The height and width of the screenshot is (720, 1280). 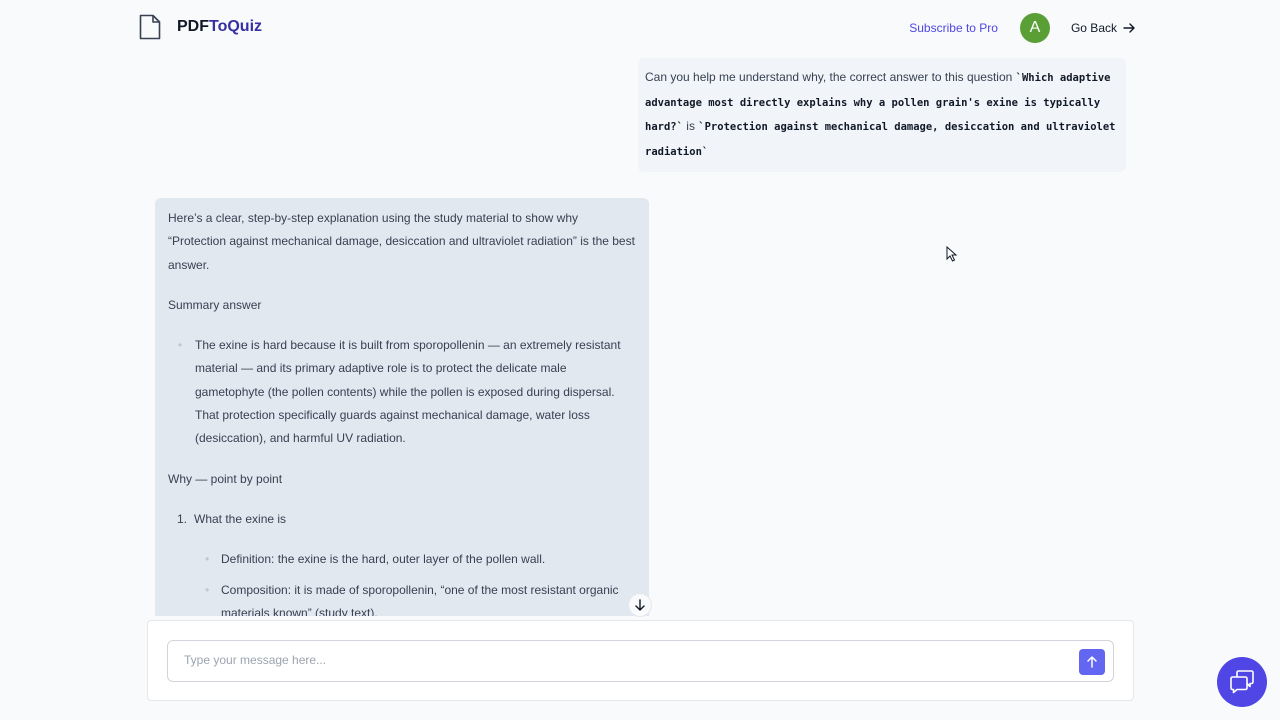 I want to click on composer, so click(x=640, y=660).